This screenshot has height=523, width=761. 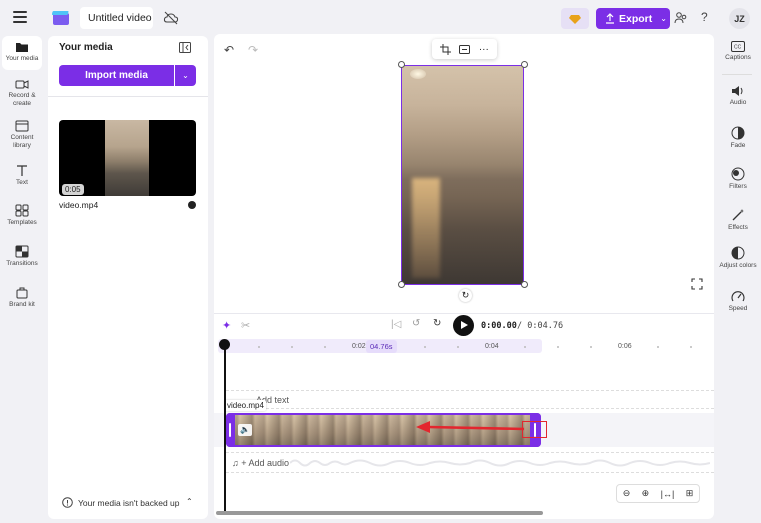 I want to click on brand-kit-icon, so click(x=22, y=293).